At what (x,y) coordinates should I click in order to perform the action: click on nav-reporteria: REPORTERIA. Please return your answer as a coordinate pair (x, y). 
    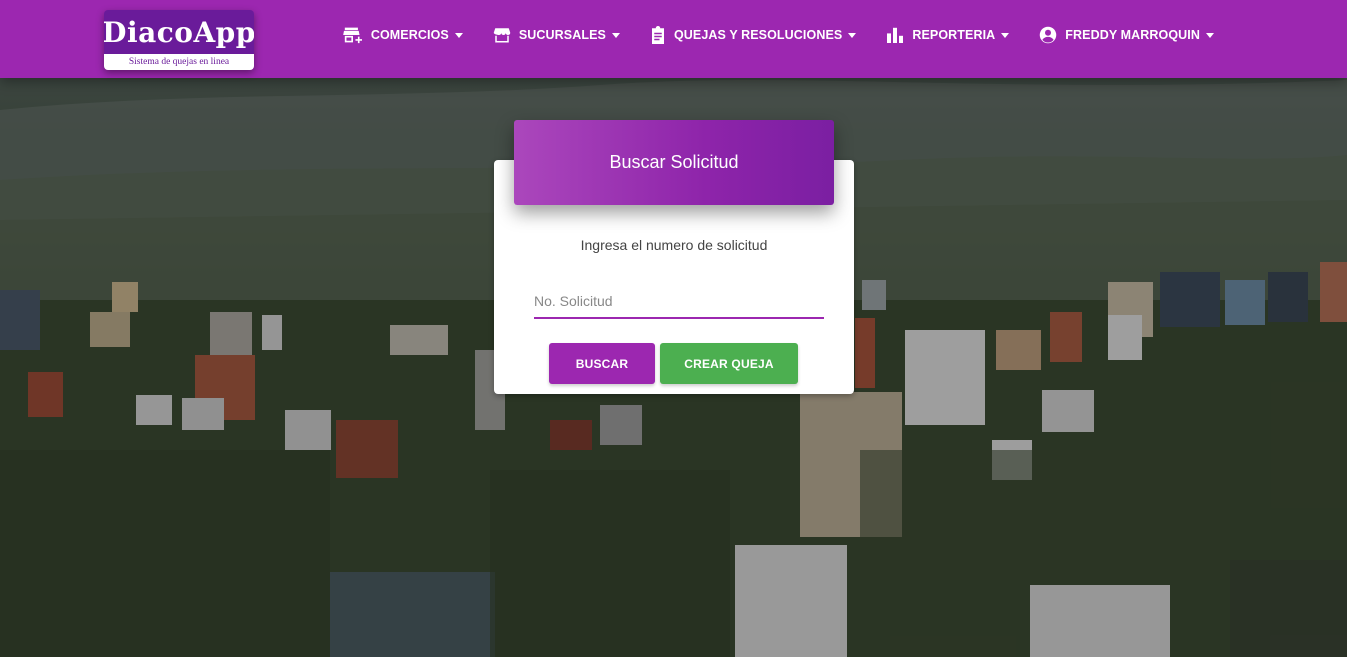
    Looking at the image, I should click on (947, 35).